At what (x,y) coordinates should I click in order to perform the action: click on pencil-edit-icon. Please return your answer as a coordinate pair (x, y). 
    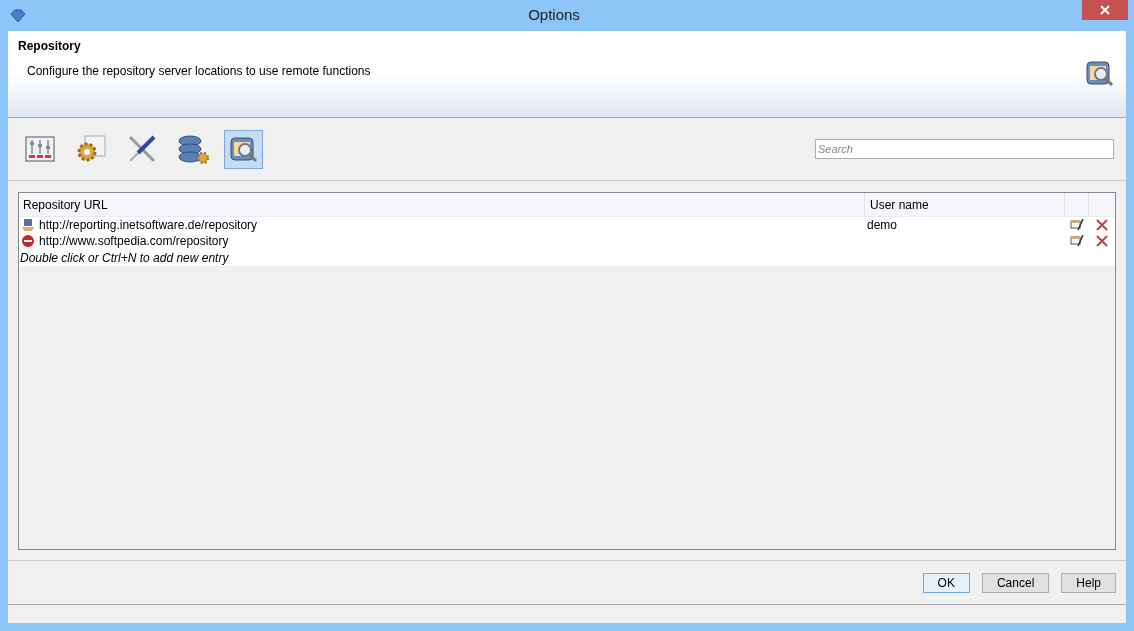
    Looking at the image, I should click on (1077, 241).